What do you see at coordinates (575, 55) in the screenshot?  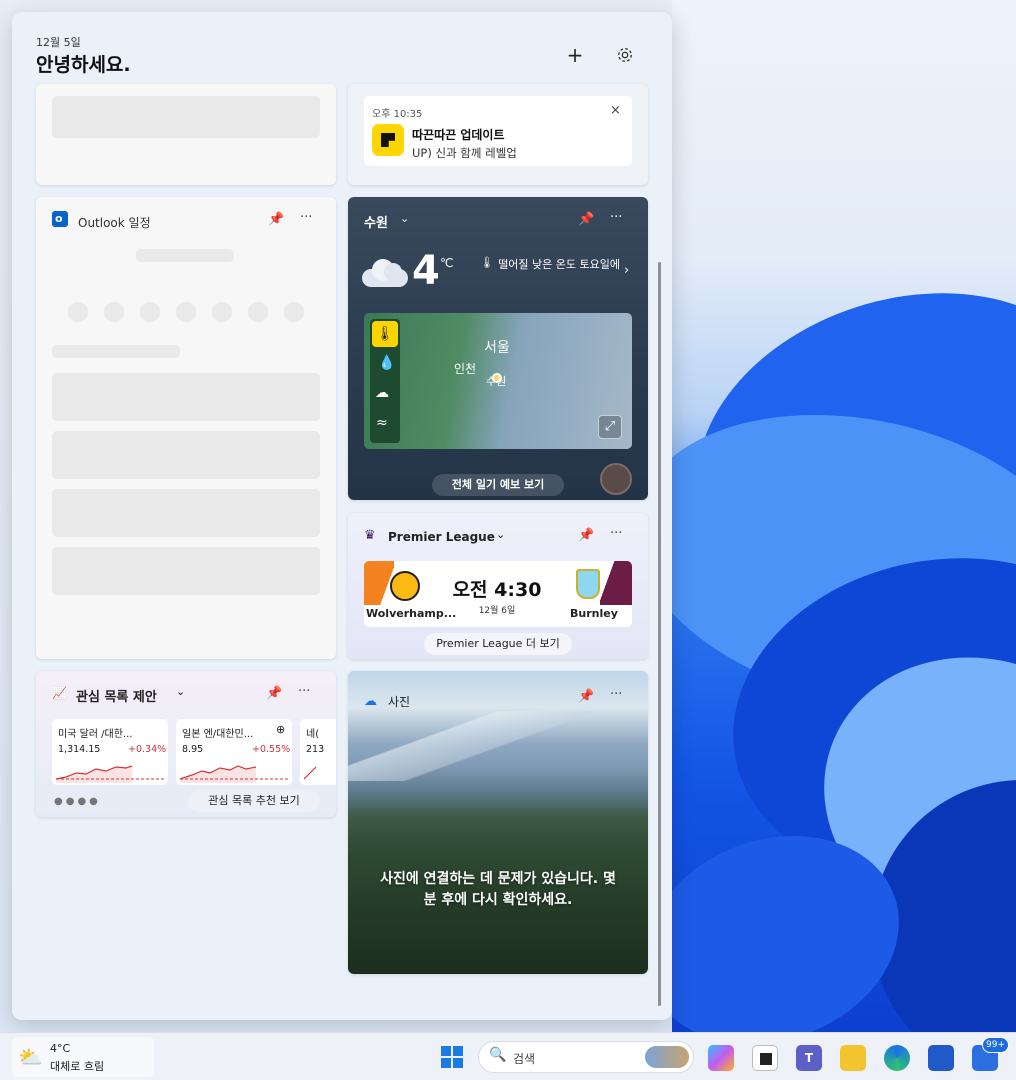 I see `add-widget-button: +` at bounding box center [575, 55].